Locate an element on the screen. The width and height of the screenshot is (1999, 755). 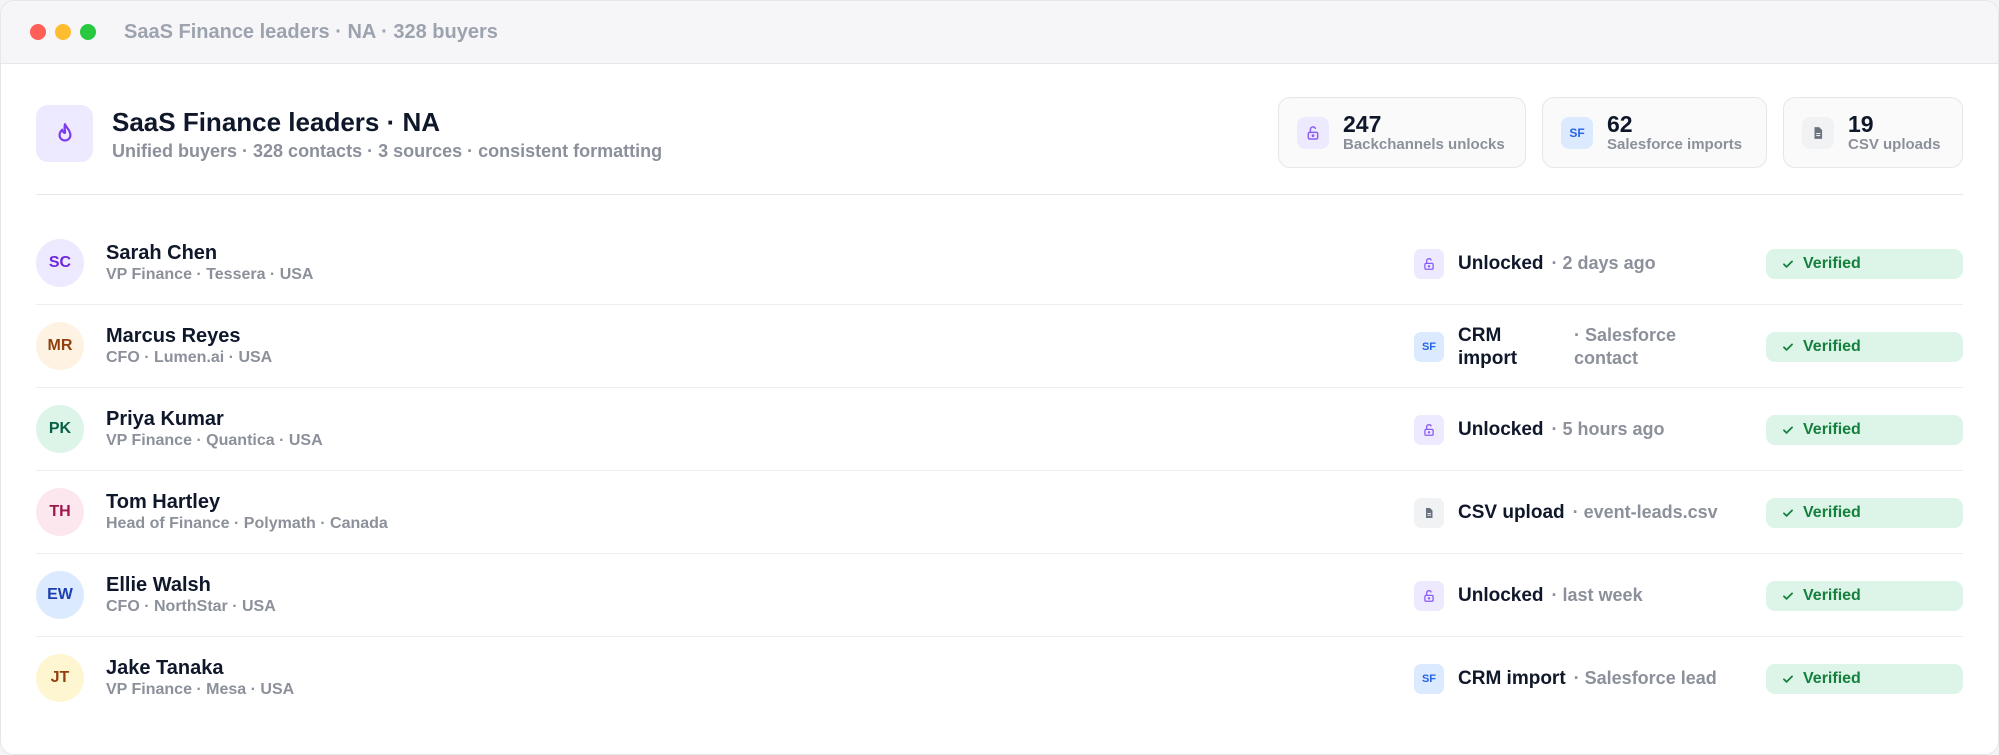
avatar: JT is located at coordinates (60, 678).